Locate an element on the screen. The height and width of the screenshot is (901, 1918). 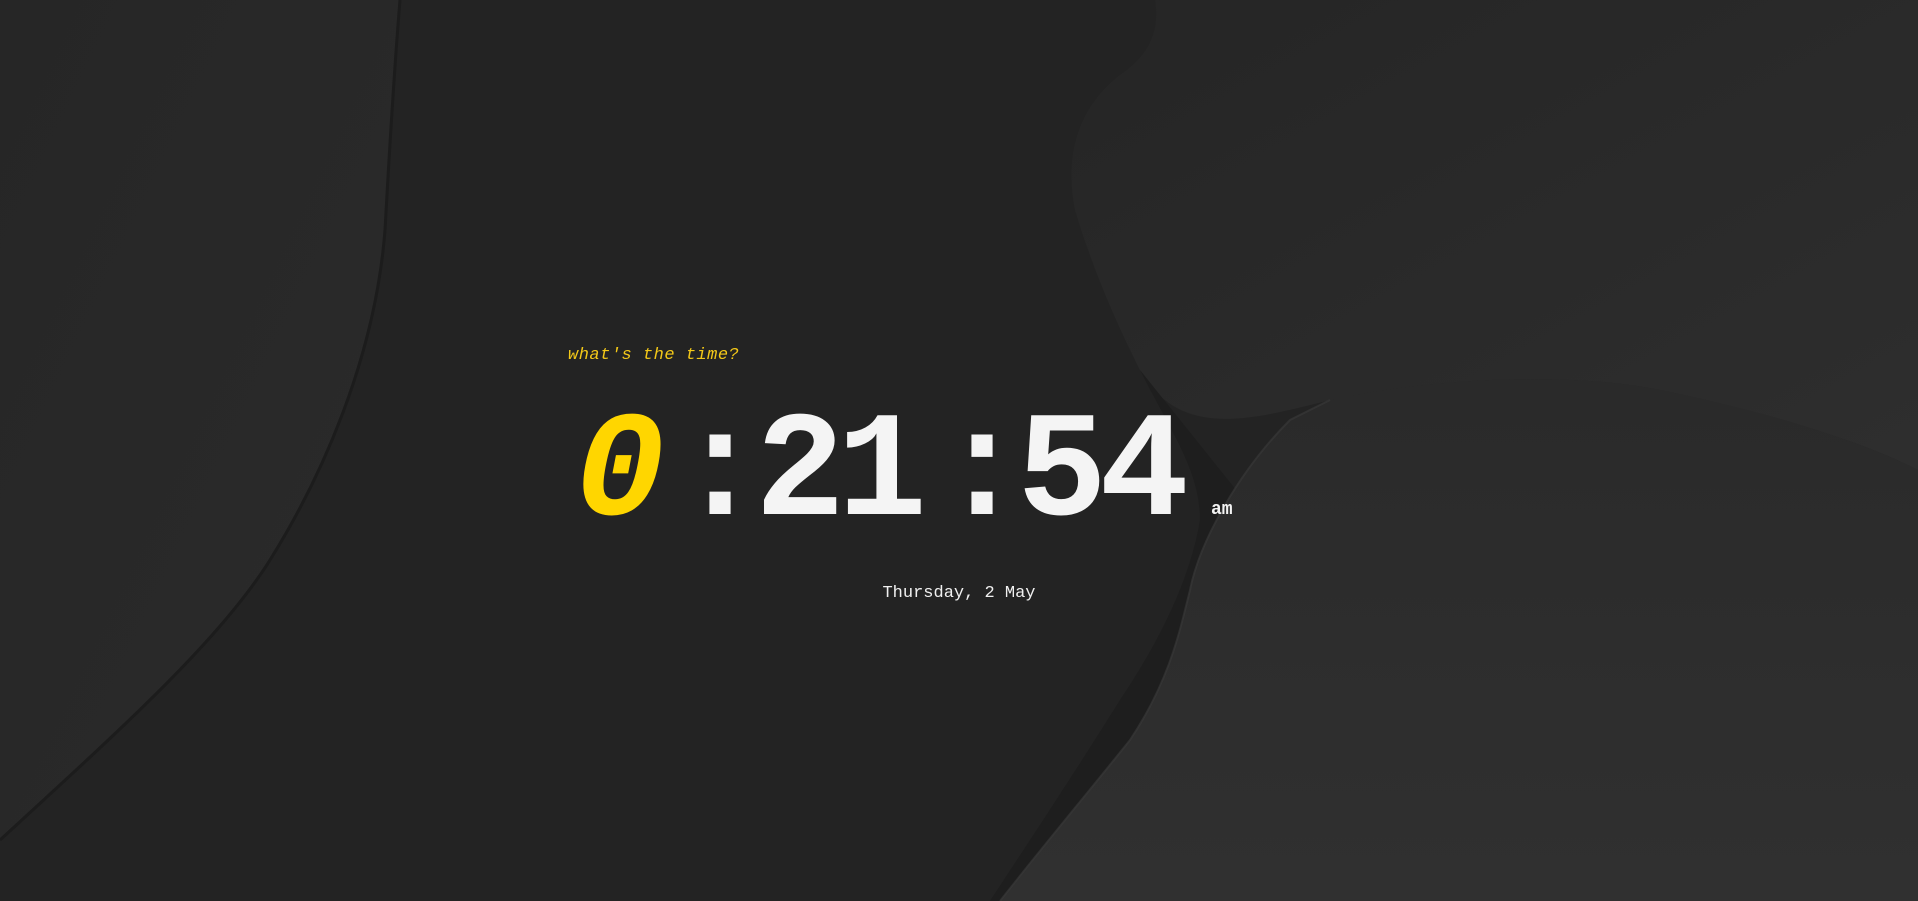
digital-clock: 0 : 21 : 54 am is located at coordinates (904, 480).